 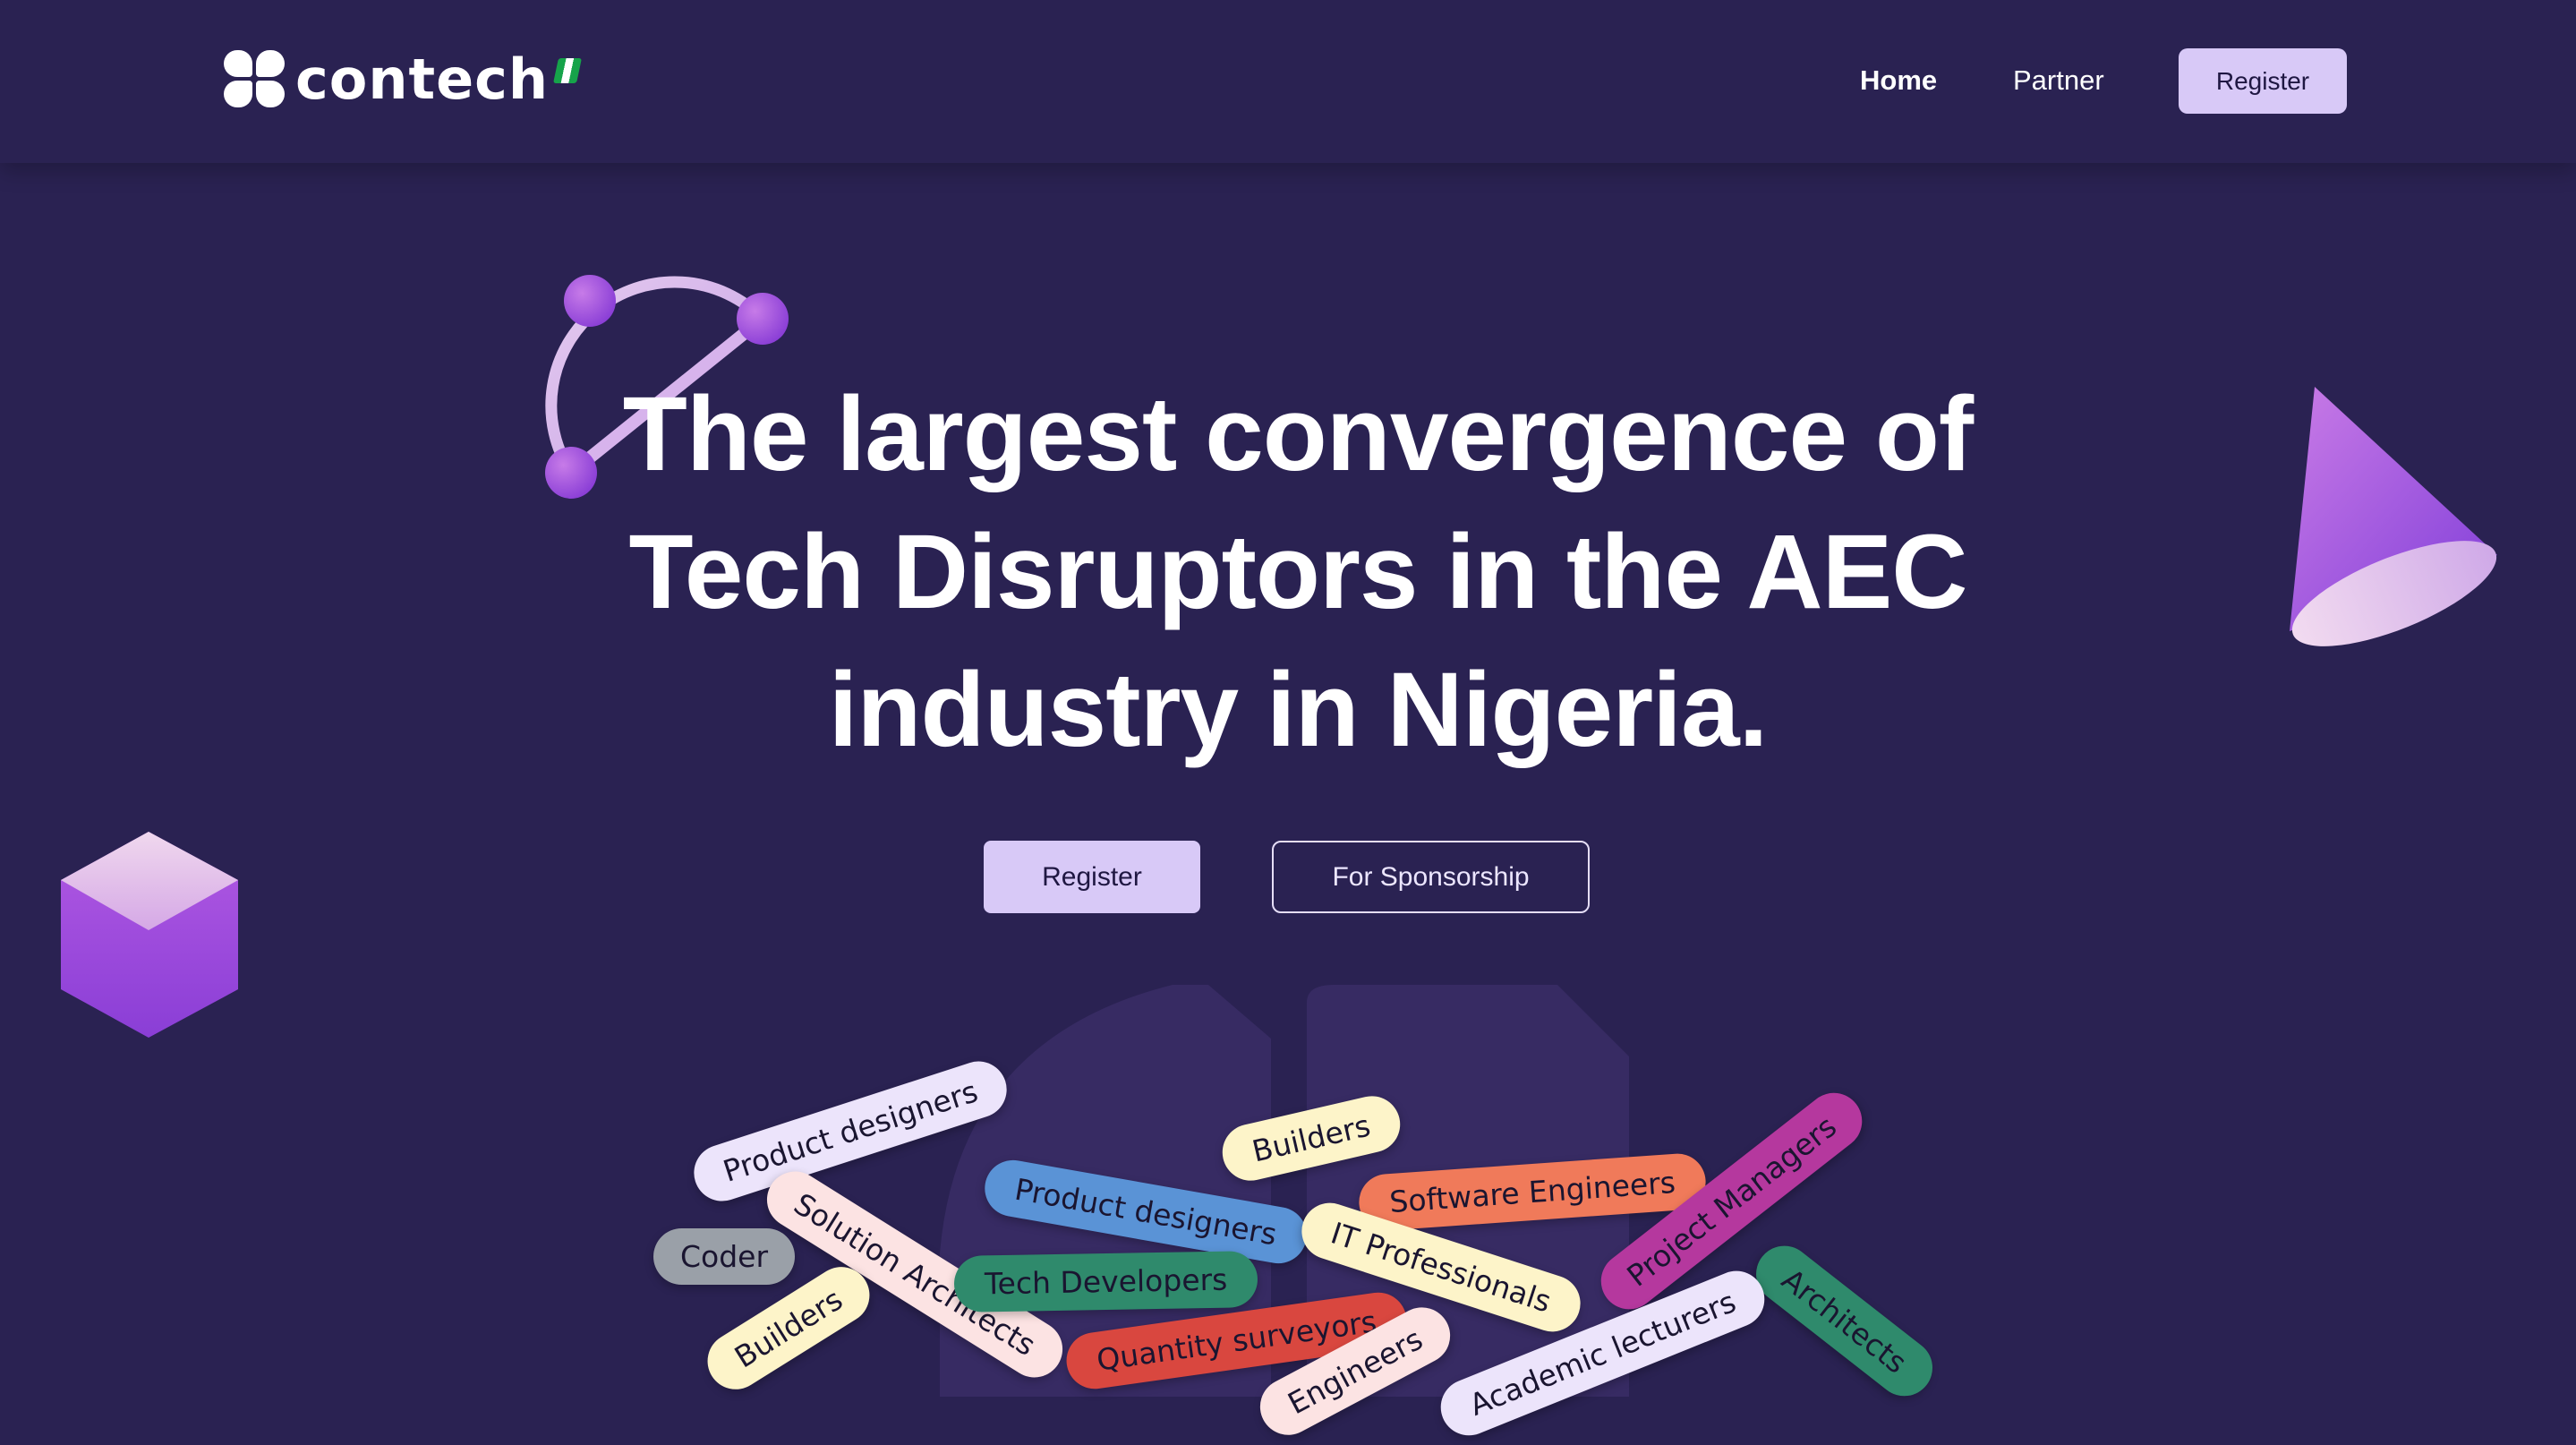 I want to click on hero-heading-line: Tech Disruptors in the AEC, so click(x=1297, y=572).